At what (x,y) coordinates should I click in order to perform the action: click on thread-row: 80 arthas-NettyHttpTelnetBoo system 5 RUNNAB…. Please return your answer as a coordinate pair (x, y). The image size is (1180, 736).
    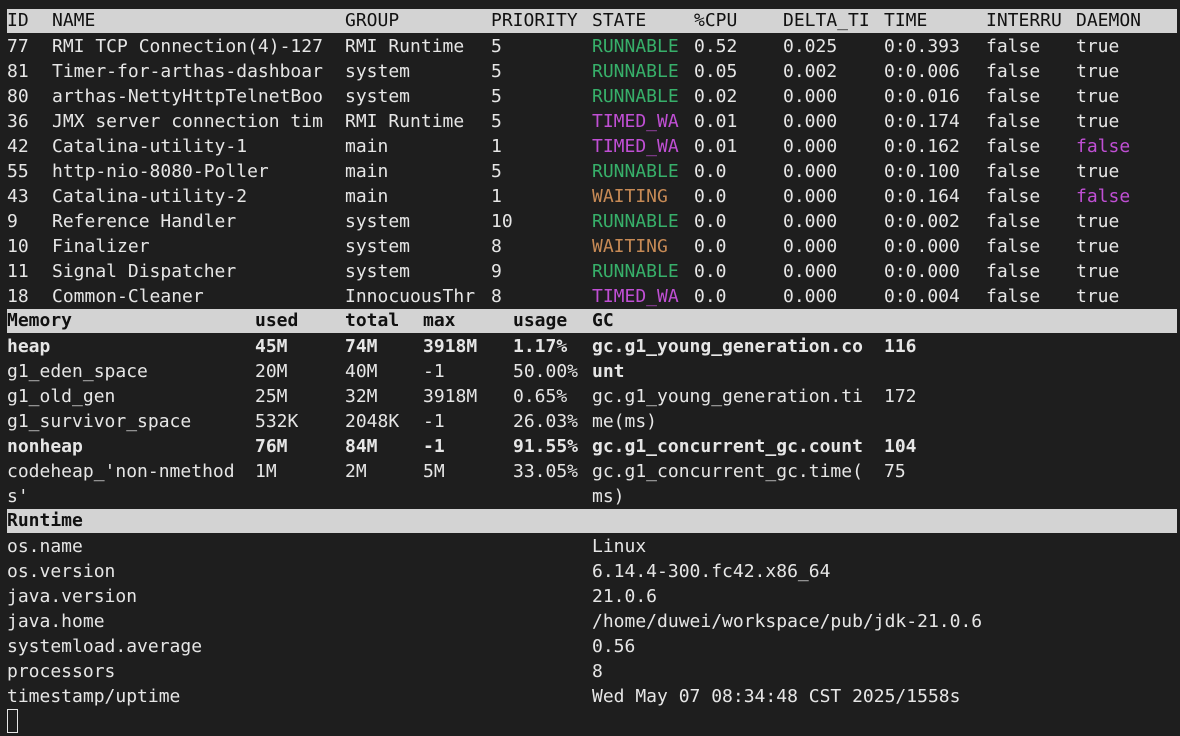
    Looking at the image, I should click on (590, 96).